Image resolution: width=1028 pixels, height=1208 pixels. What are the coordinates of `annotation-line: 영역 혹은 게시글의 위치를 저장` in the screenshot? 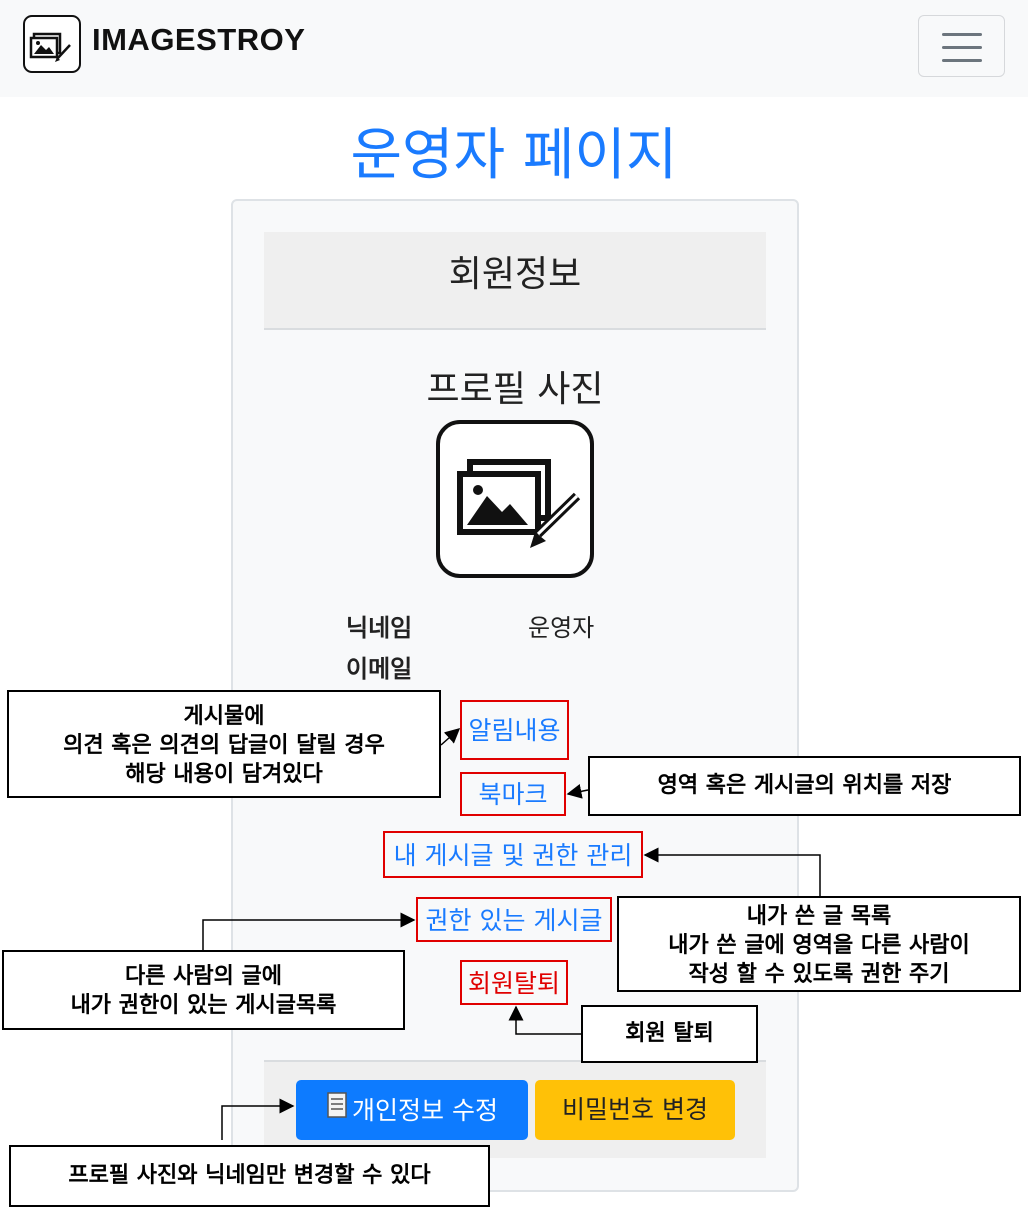 It's located at (804, 785).